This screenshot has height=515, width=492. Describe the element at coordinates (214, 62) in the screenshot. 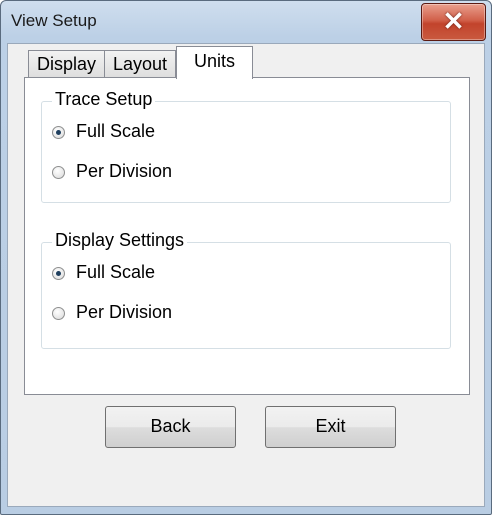

I see `tab-units: Units` at that location.